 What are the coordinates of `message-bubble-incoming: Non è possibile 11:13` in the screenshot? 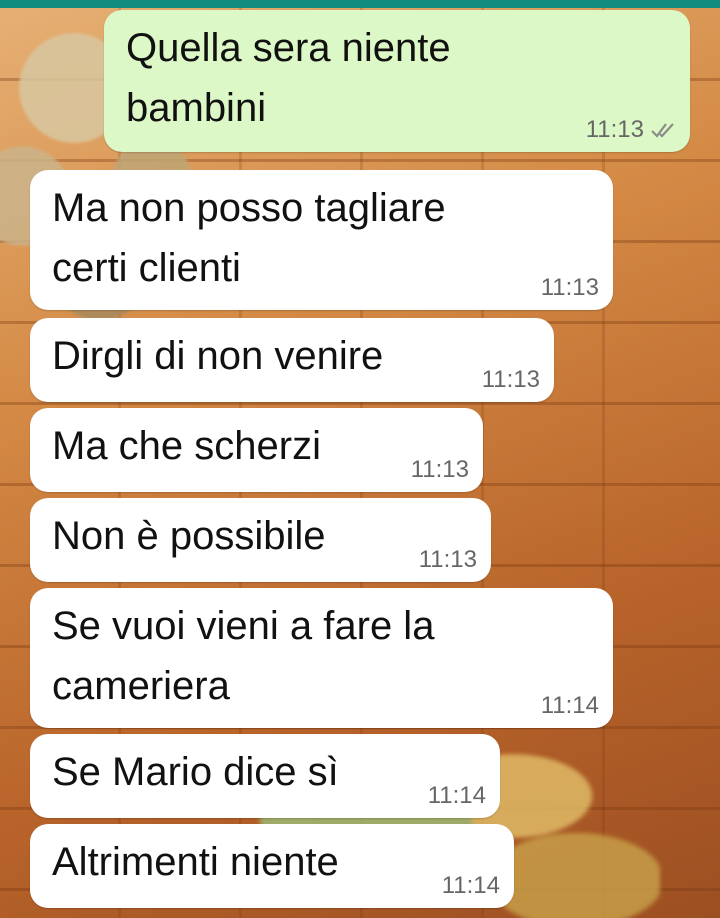 It's located at (260, 540).